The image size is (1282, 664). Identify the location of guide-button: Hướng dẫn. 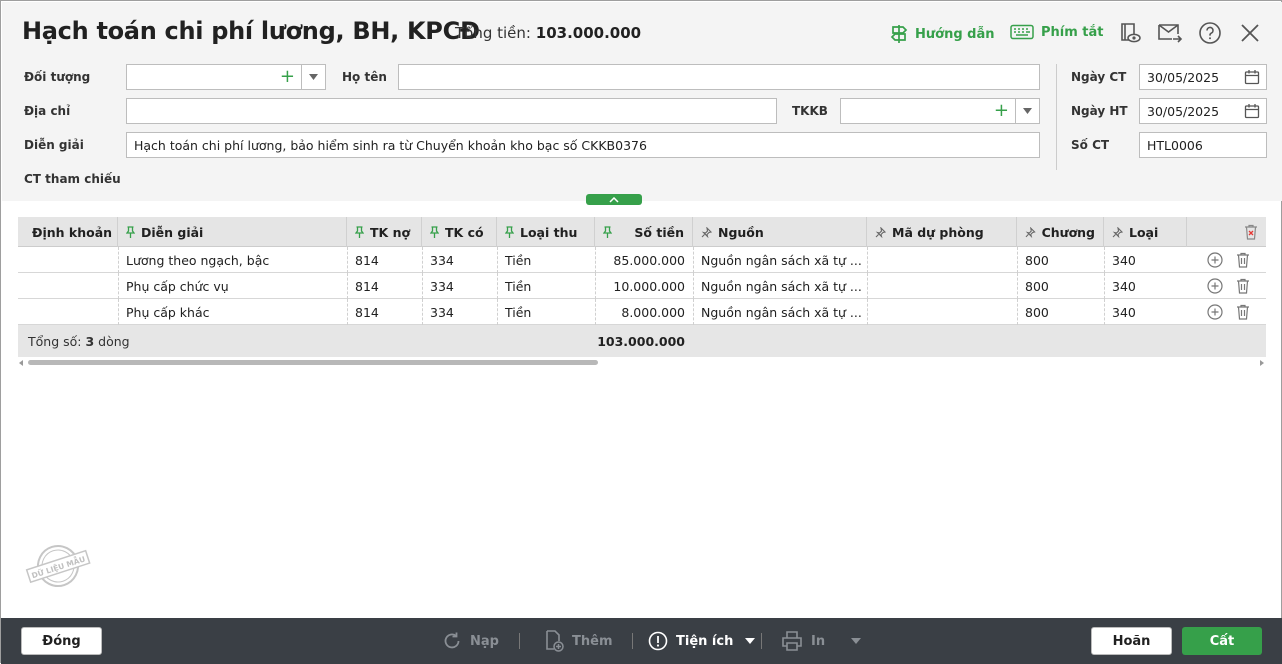
(942, 34).